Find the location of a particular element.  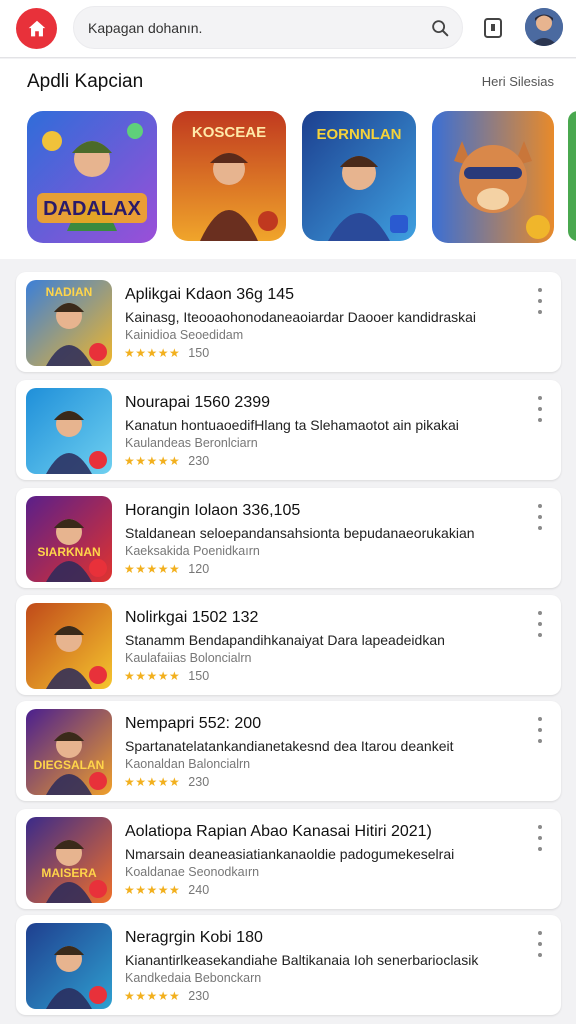

app-developer: Kandkedaia Bebonckarn is located at coordinates (193, 978).